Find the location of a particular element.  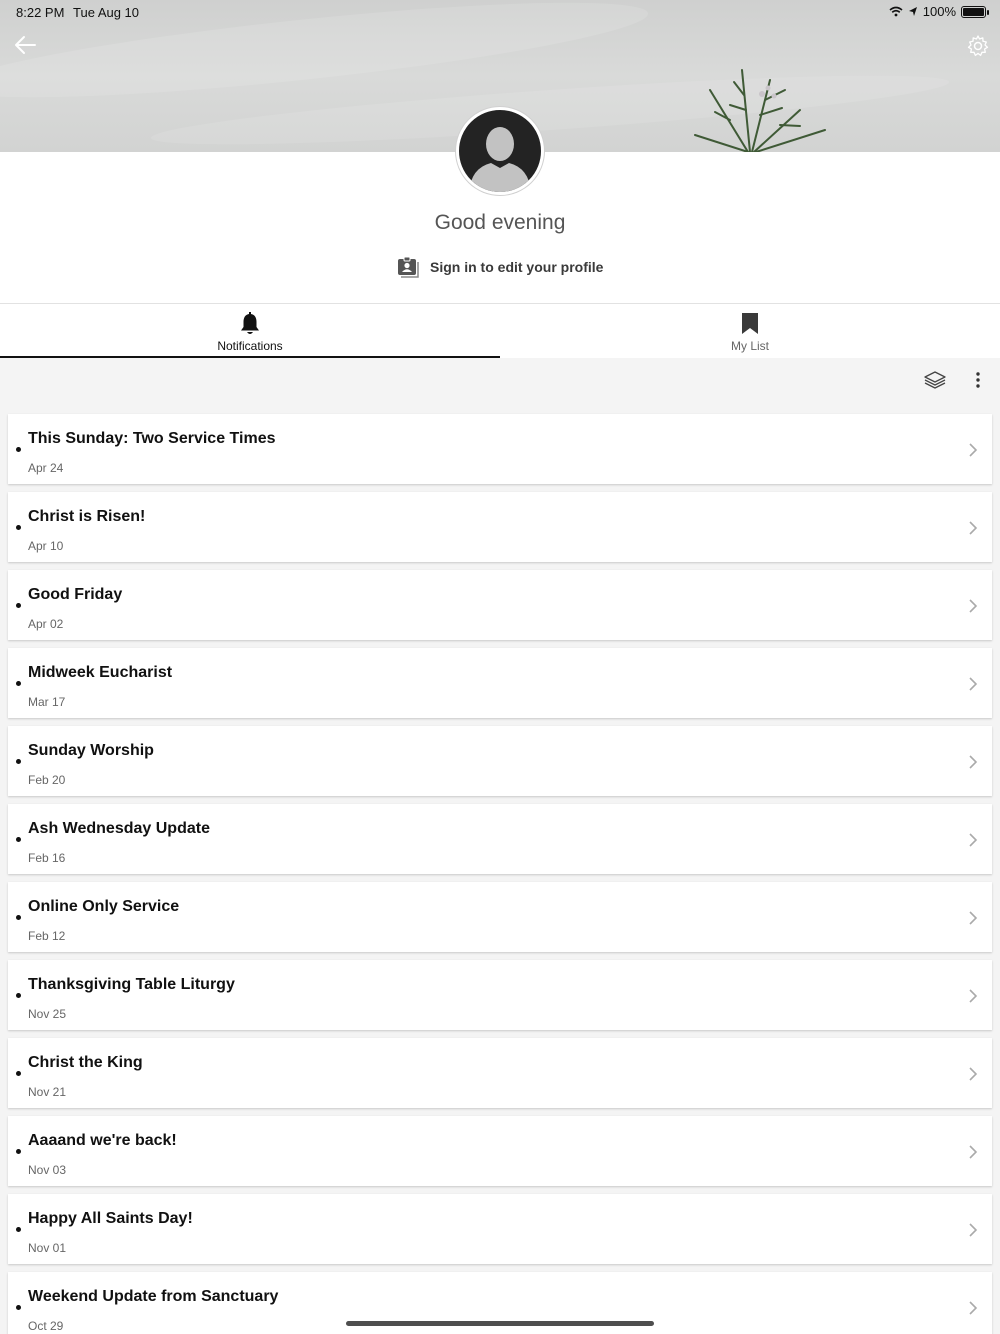

item-date: Oct 29 is located at coordinates (46, 1326).